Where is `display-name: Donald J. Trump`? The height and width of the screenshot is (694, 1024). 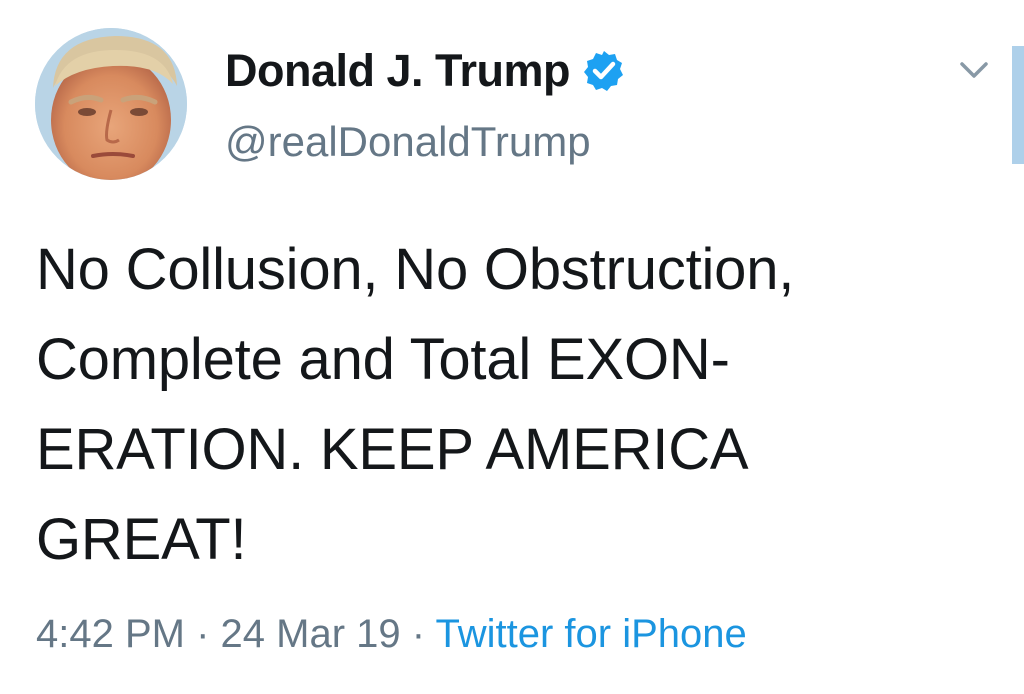
display-name: Donald J. Trump is located at coordinates (398, 71).